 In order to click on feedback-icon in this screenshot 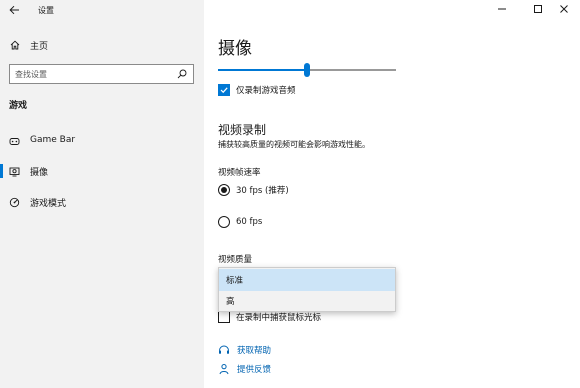, I will do `click(224, 369)`.